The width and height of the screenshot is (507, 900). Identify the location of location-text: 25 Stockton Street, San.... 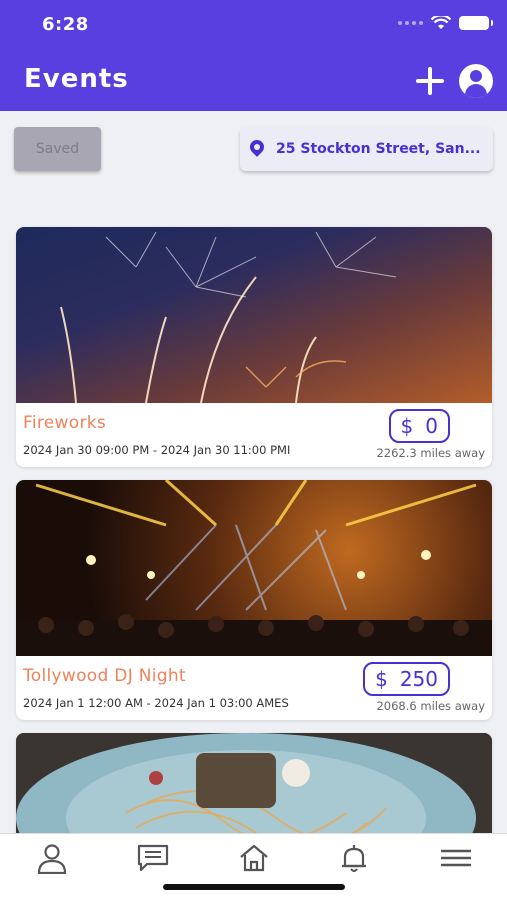
(378, 149).